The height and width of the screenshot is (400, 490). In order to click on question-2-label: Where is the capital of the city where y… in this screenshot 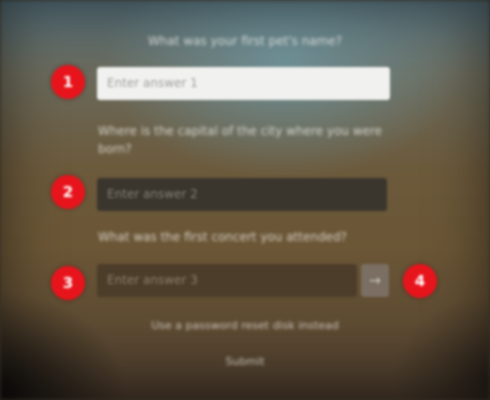, I will do `click(240, 140)`.